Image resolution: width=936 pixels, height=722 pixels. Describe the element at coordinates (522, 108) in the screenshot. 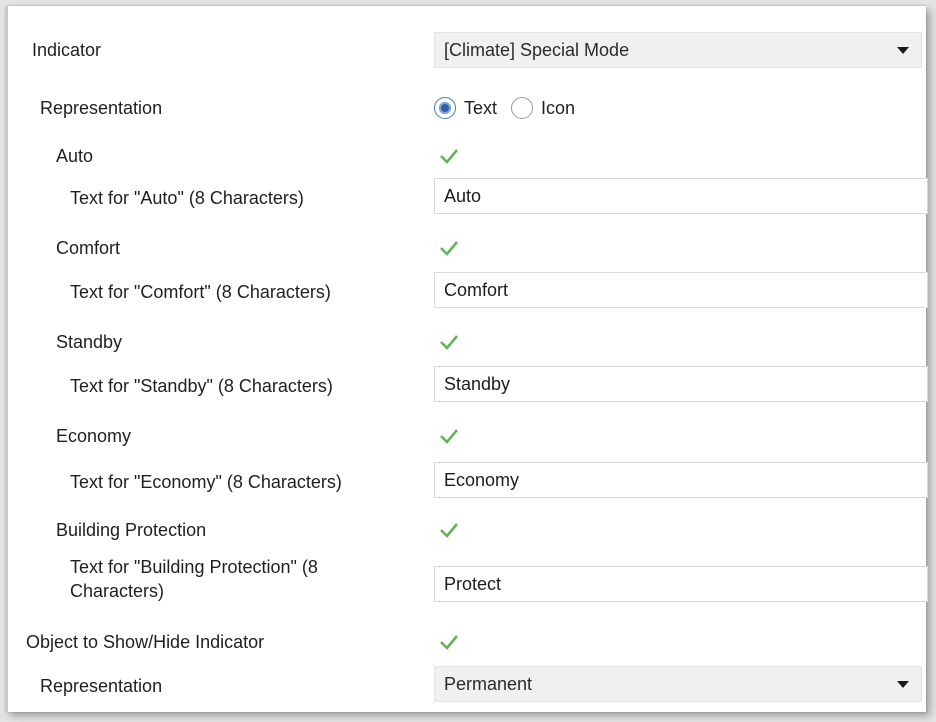

I see `radio-icon` at that location.